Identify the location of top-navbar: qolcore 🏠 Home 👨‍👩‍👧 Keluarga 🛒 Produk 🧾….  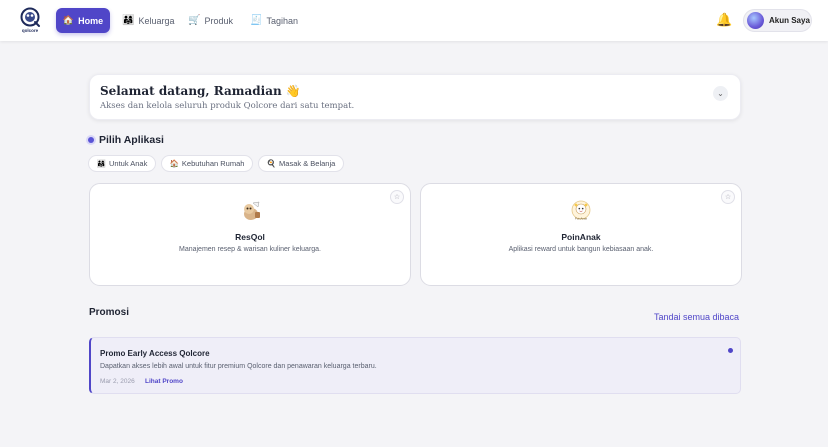
(414, 20).